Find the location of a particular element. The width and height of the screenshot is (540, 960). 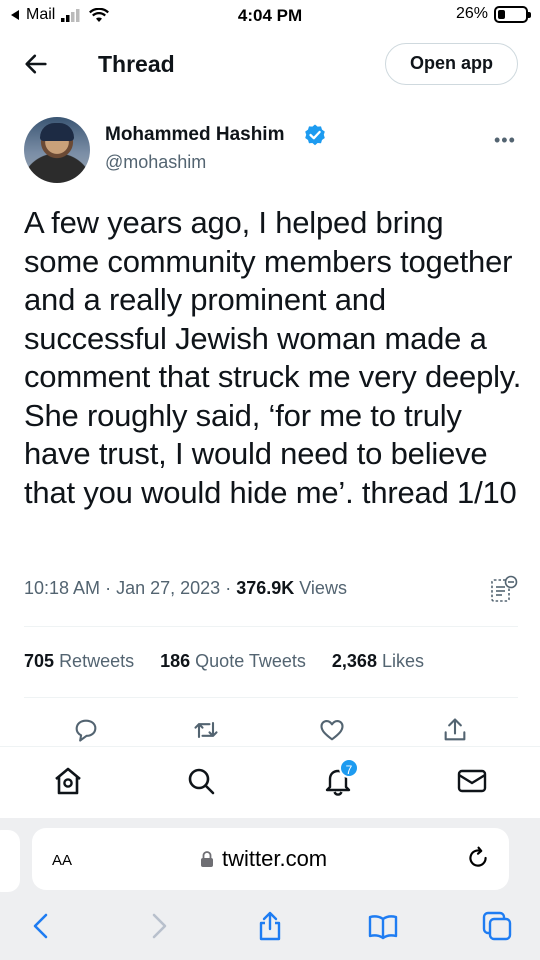

arrow-left-icon is located at coordinates (36, 64).